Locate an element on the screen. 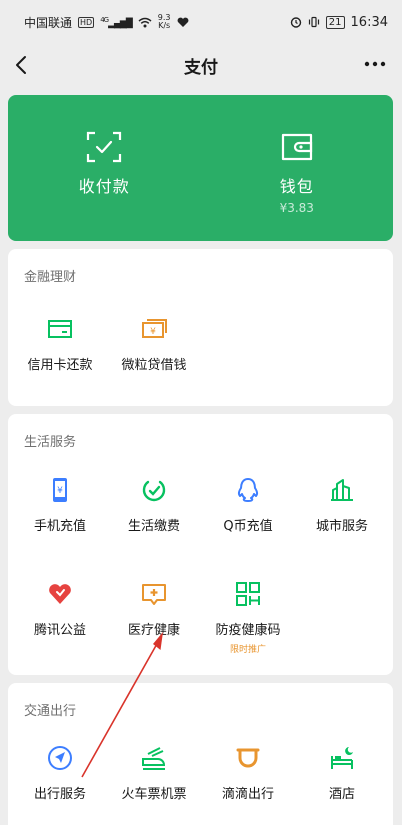 The height and width of the screenshot is (825, 402). wallet-balance: ¥3.83 is located at coordinates (296, 208).